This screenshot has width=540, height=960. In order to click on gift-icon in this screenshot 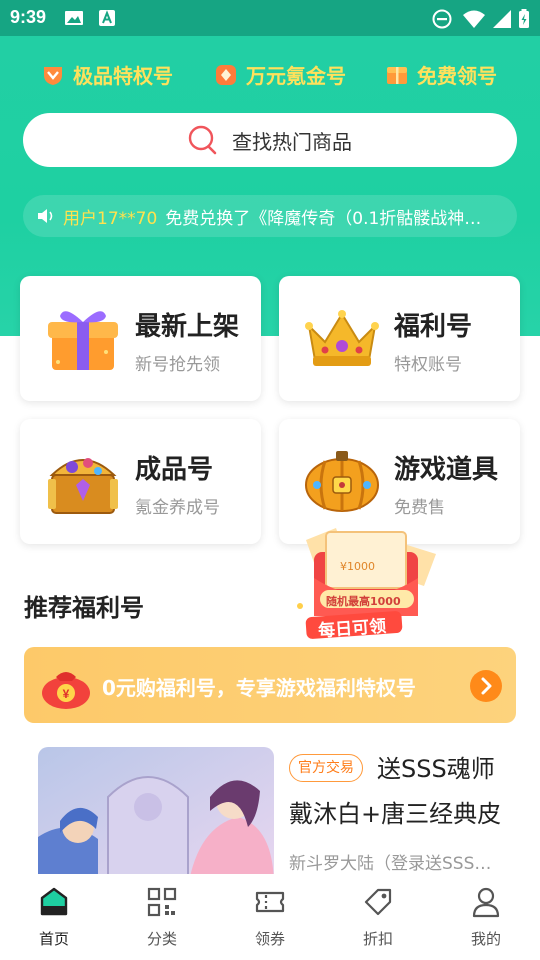, I will do `click(83, 340)`.